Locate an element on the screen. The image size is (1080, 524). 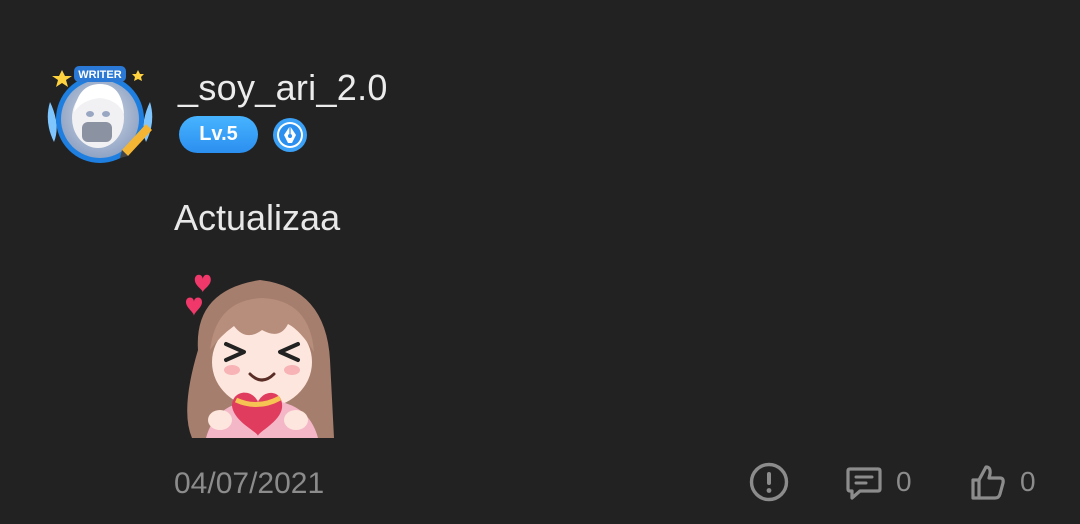
comment-date: 04/07/2021 is located at coordinates (249, 483).